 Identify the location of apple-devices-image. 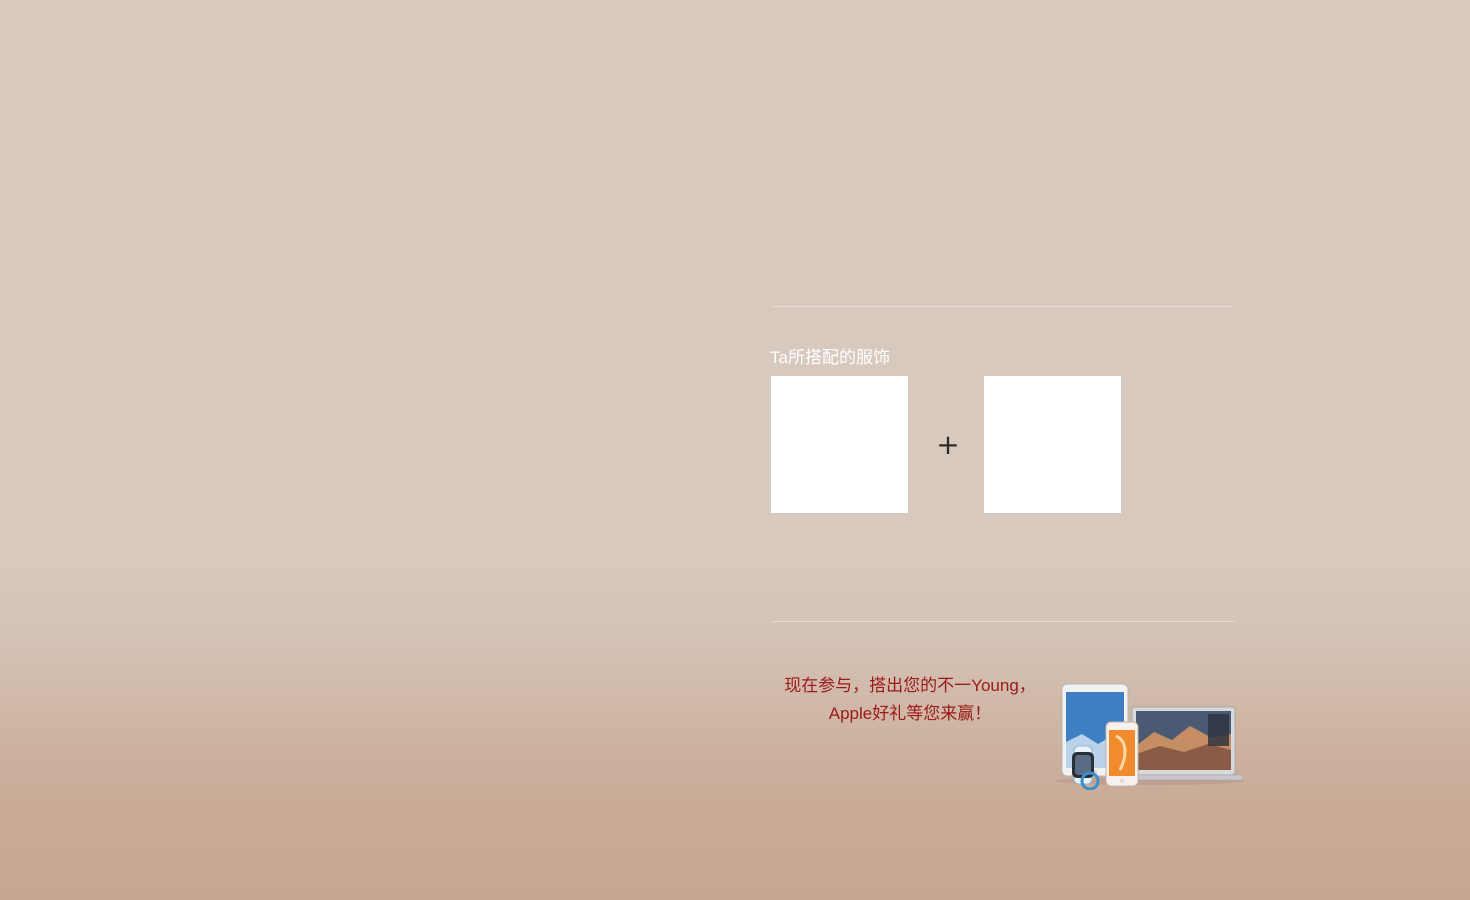
(1148, 735).